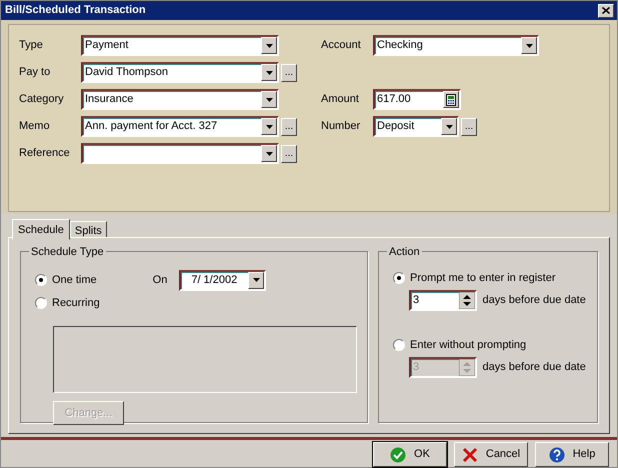 This screenshot has width=618, height=468. What do you see at coordinates (180, 99) in the screenshot?
I see `combo-box: Insurance` at bounding box center [180, 99].